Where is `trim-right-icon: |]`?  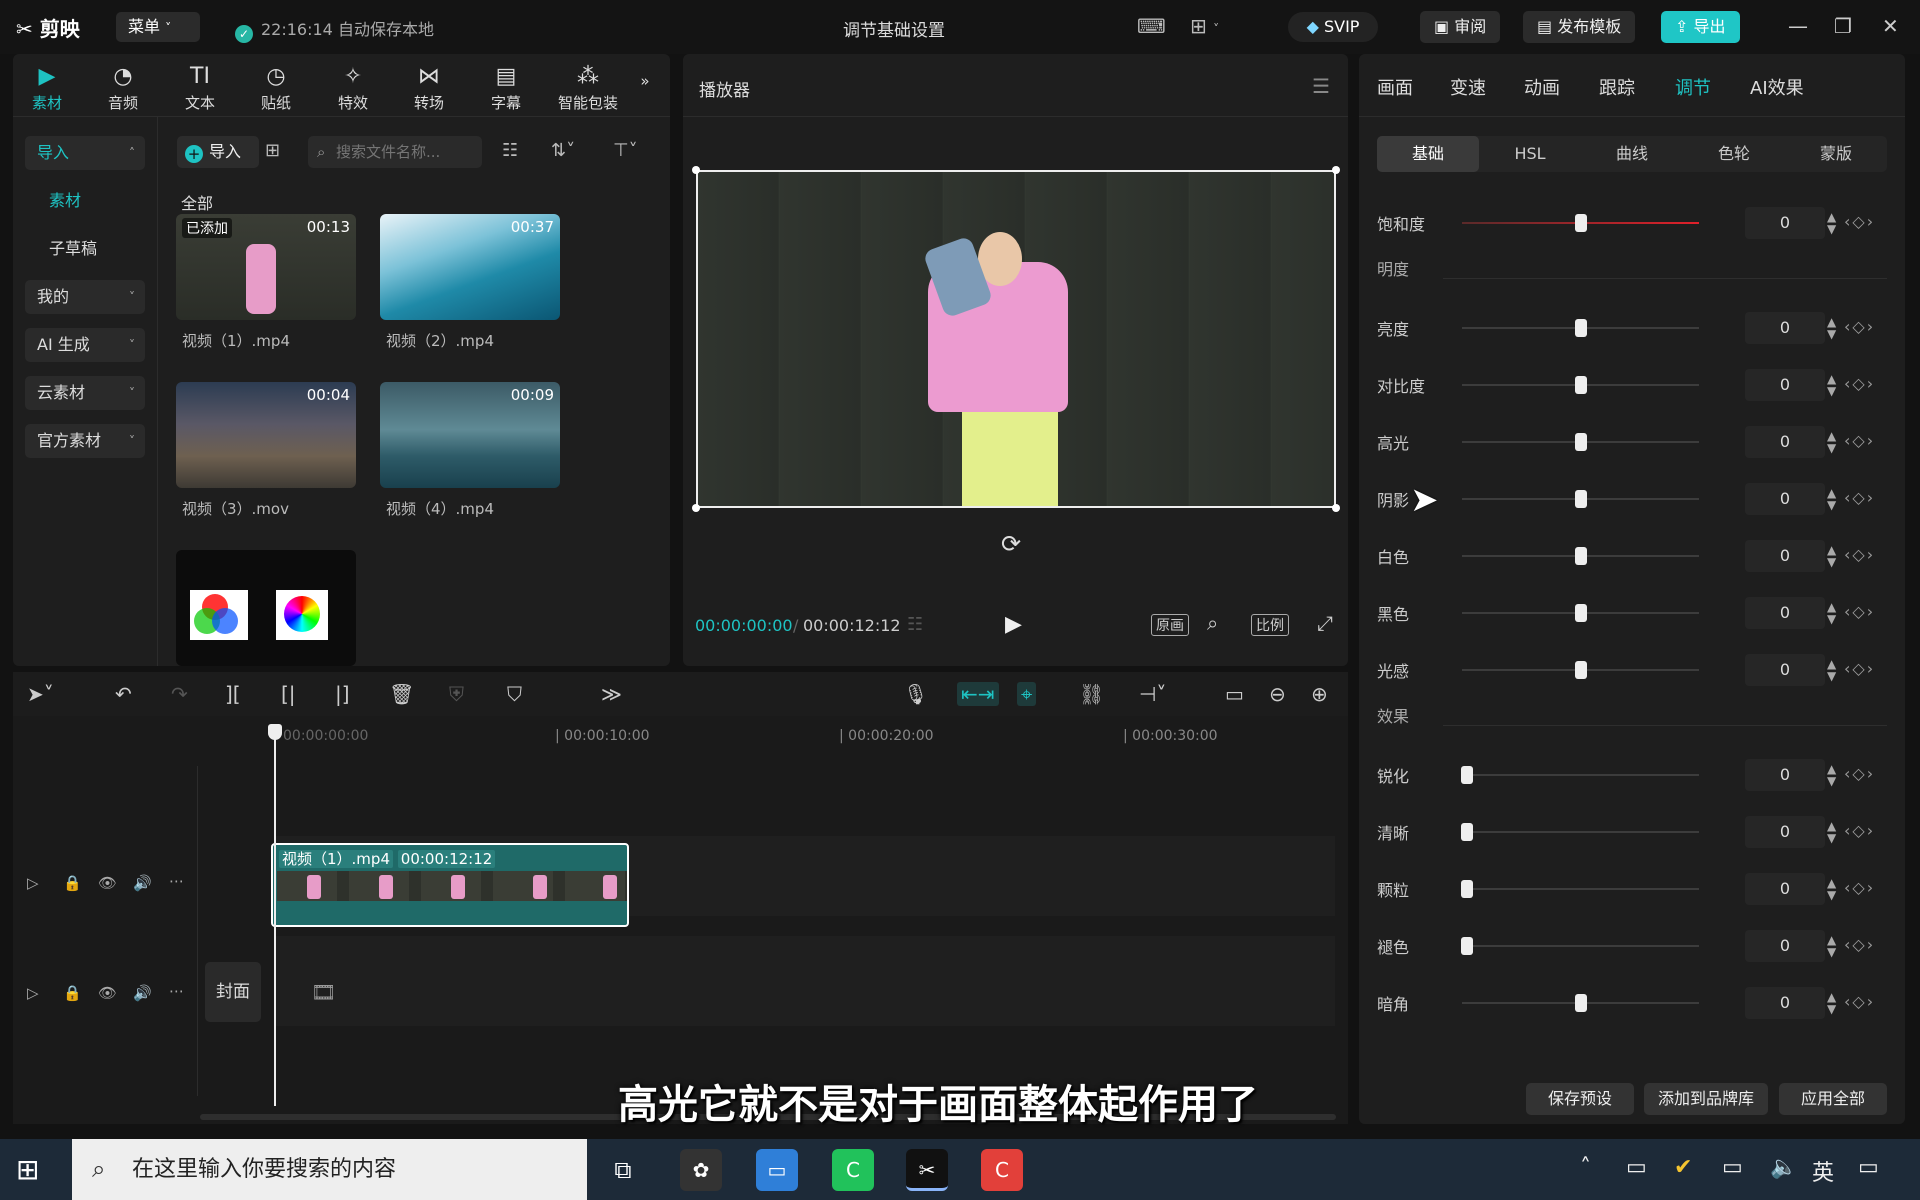
trim-right-icon: |] is located at coordinates (342, 694).